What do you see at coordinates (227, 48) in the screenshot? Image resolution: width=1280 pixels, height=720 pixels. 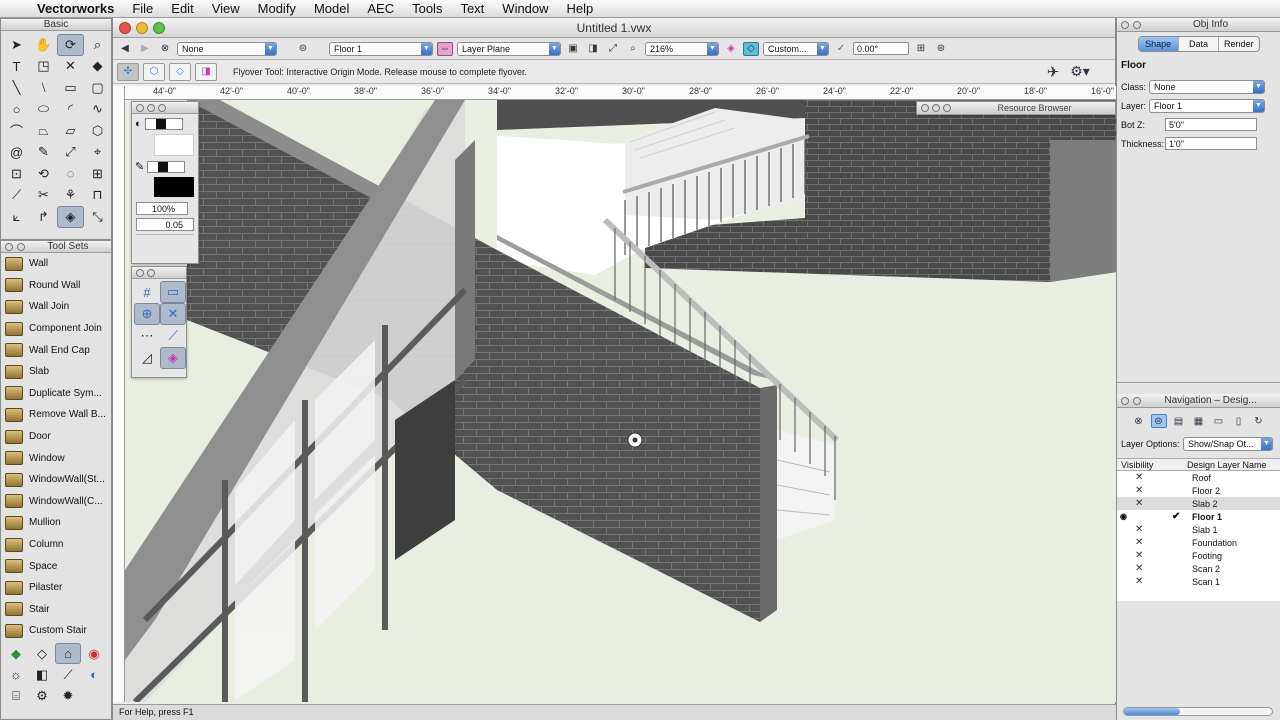 I see `active-class-select: None ▼` at bounding box center [227, 48].